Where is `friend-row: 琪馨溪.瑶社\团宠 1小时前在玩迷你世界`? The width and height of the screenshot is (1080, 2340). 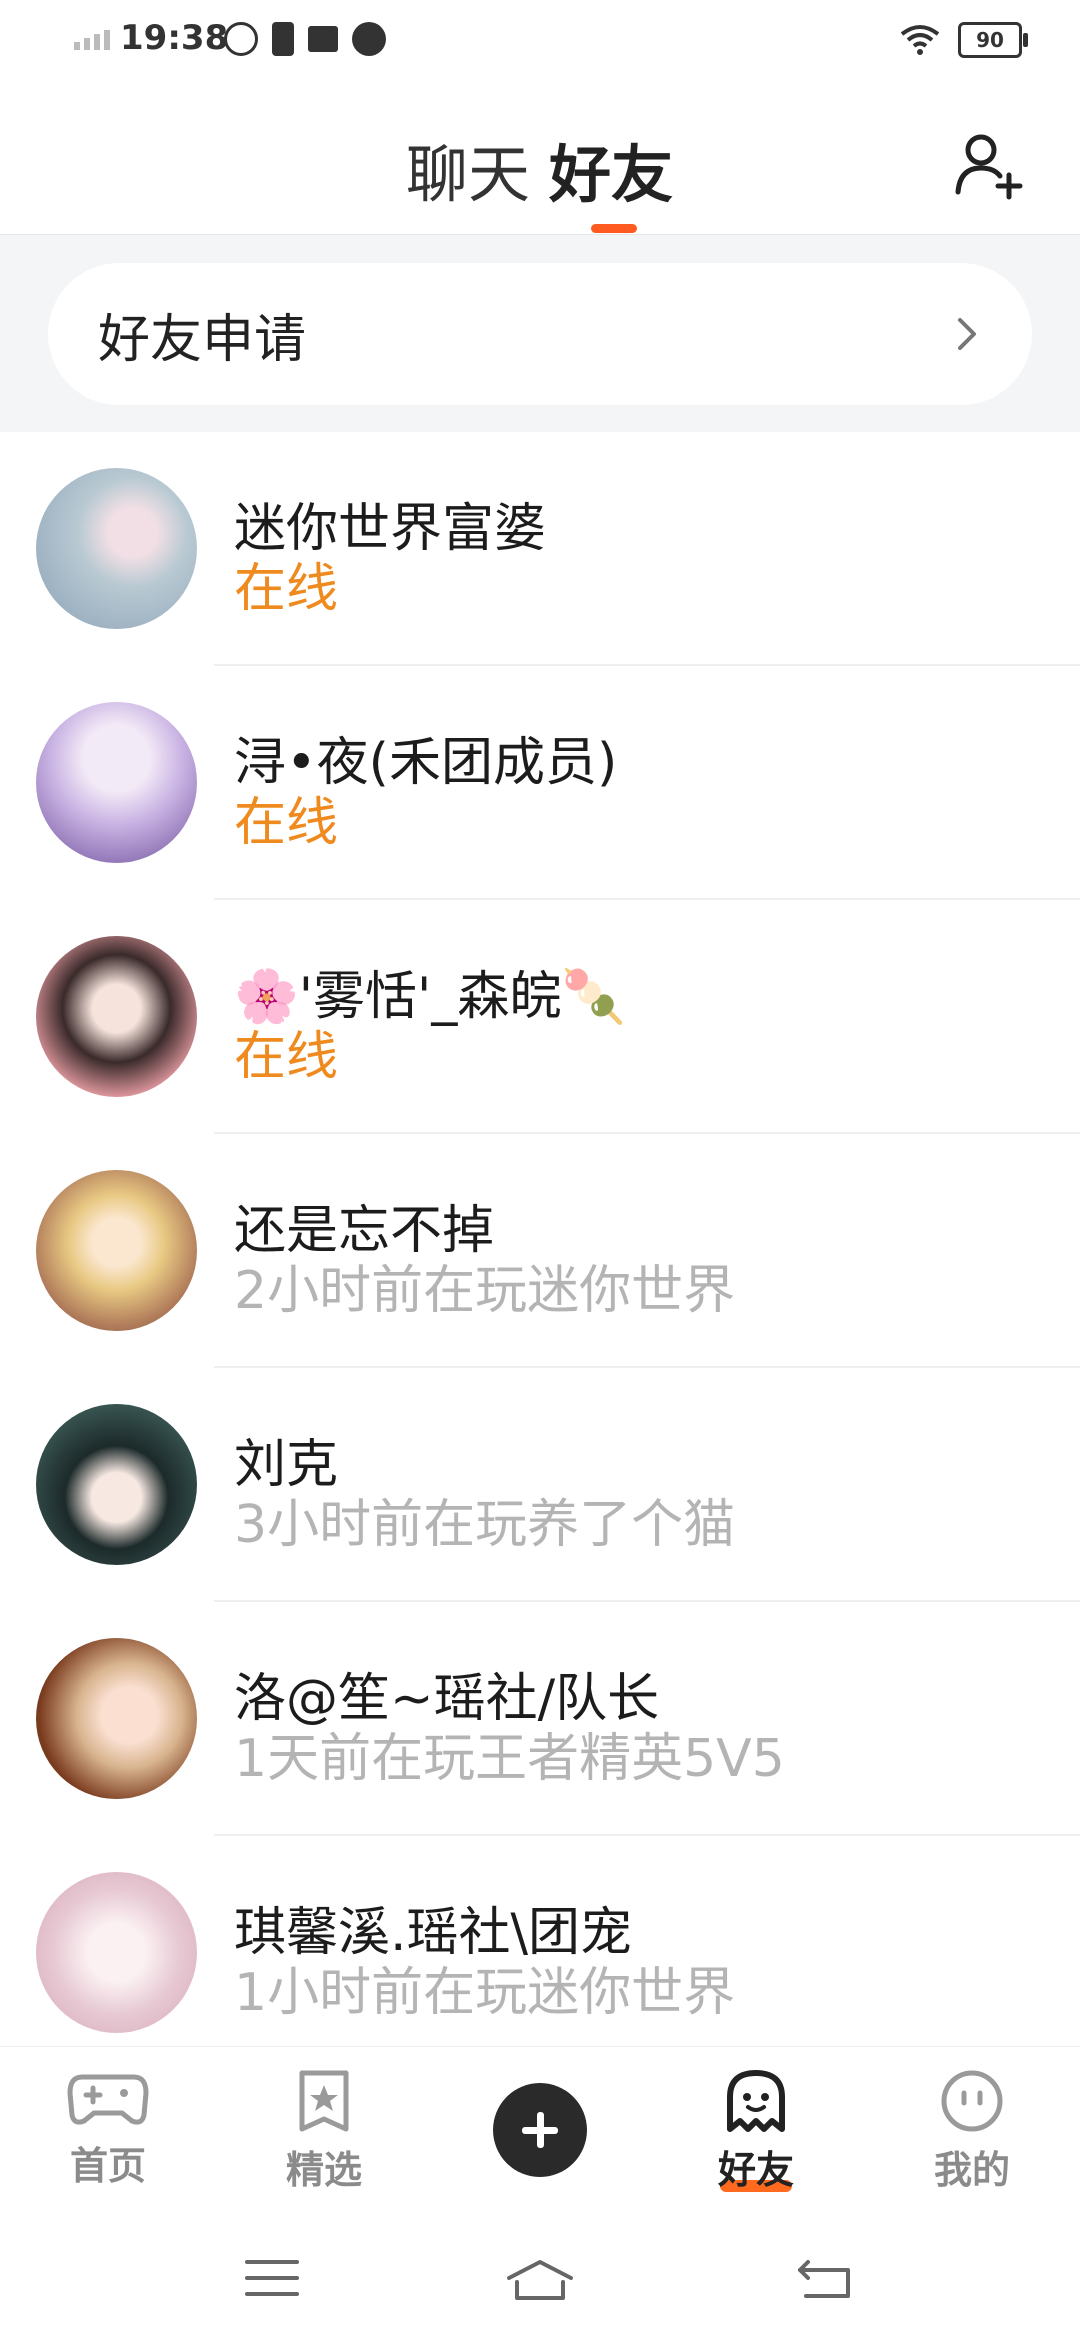 friend-row: 琪馨溪.瑶社\团宠 1小时前在玩迷你世界 is located at coordinates (540, 1953).